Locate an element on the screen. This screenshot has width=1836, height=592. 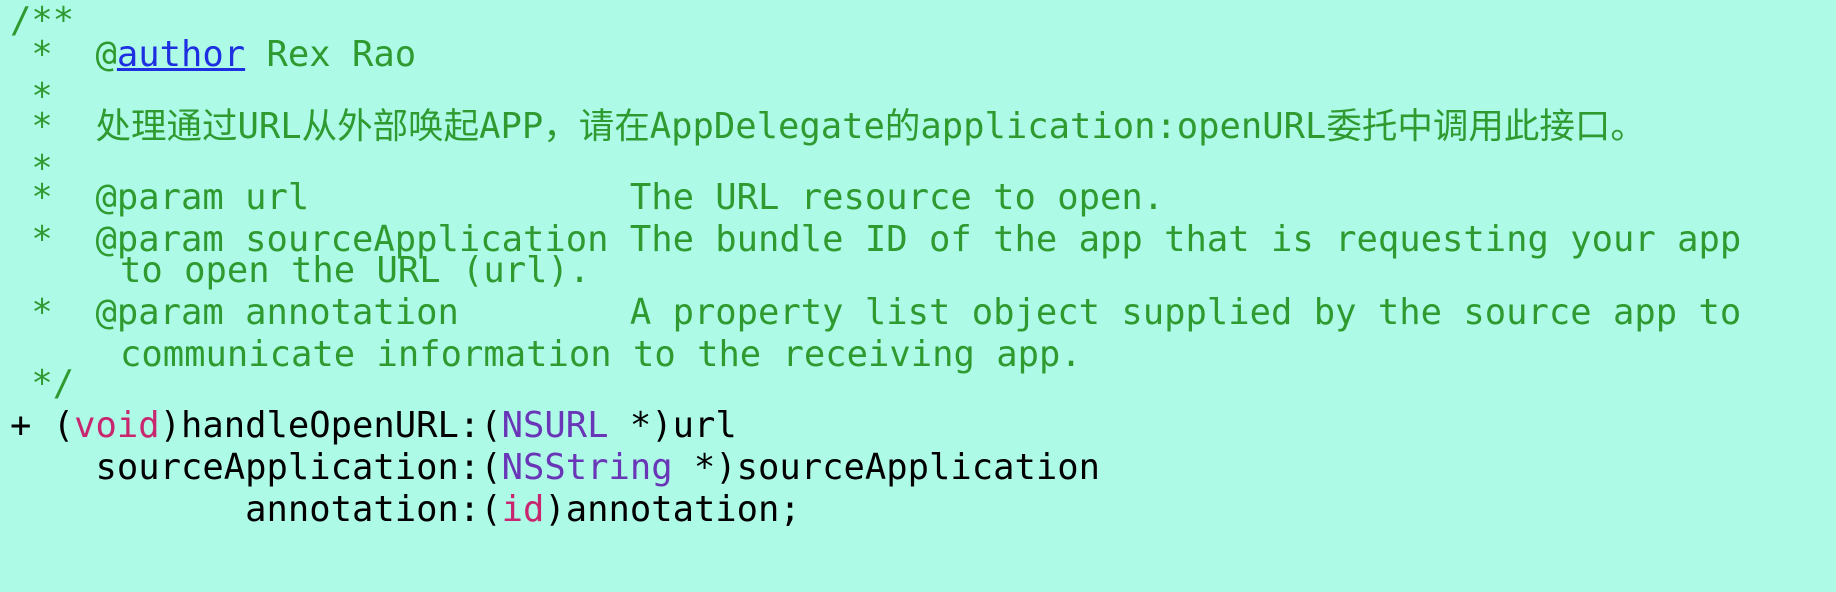
type-nsstring: NSString is located at coordinates (587, 467).